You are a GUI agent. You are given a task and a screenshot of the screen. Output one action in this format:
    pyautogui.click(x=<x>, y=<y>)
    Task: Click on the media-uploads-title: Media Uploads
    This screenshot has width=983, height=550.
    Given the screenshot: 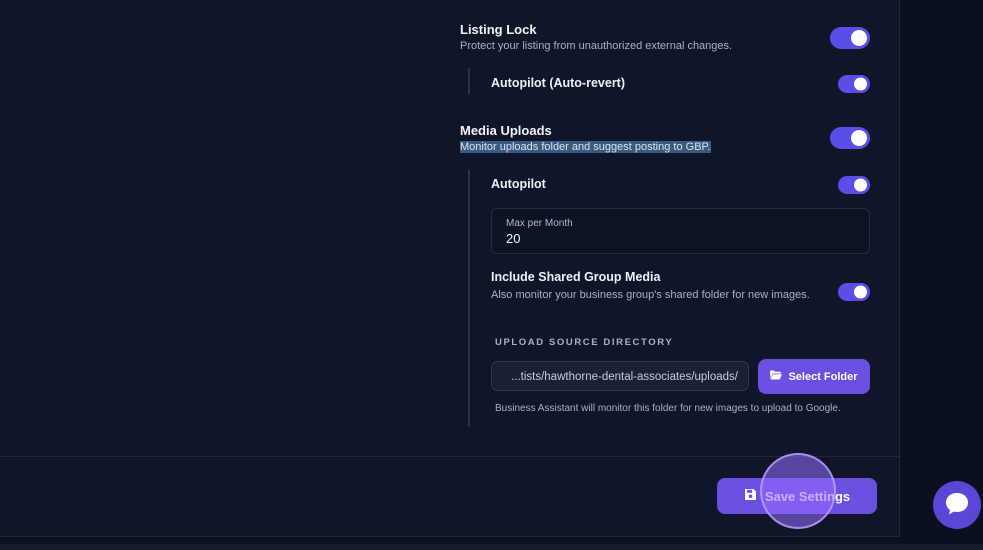 What is the action you would take?
    pyautogui.click(x=506, y=130)
    